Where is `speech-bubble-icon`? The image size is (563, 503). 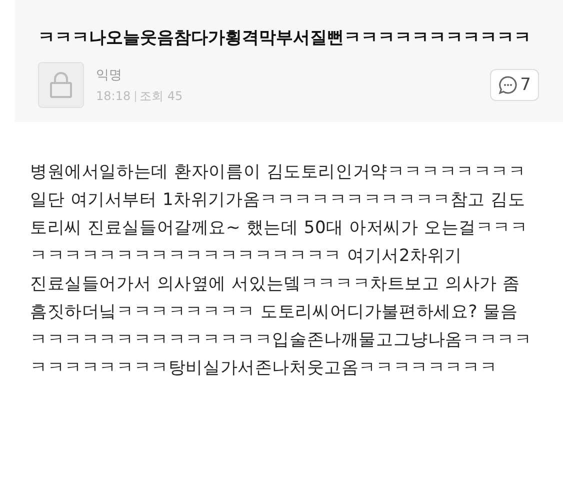
speech-bubble-icon is located at coordinates (508, 85).